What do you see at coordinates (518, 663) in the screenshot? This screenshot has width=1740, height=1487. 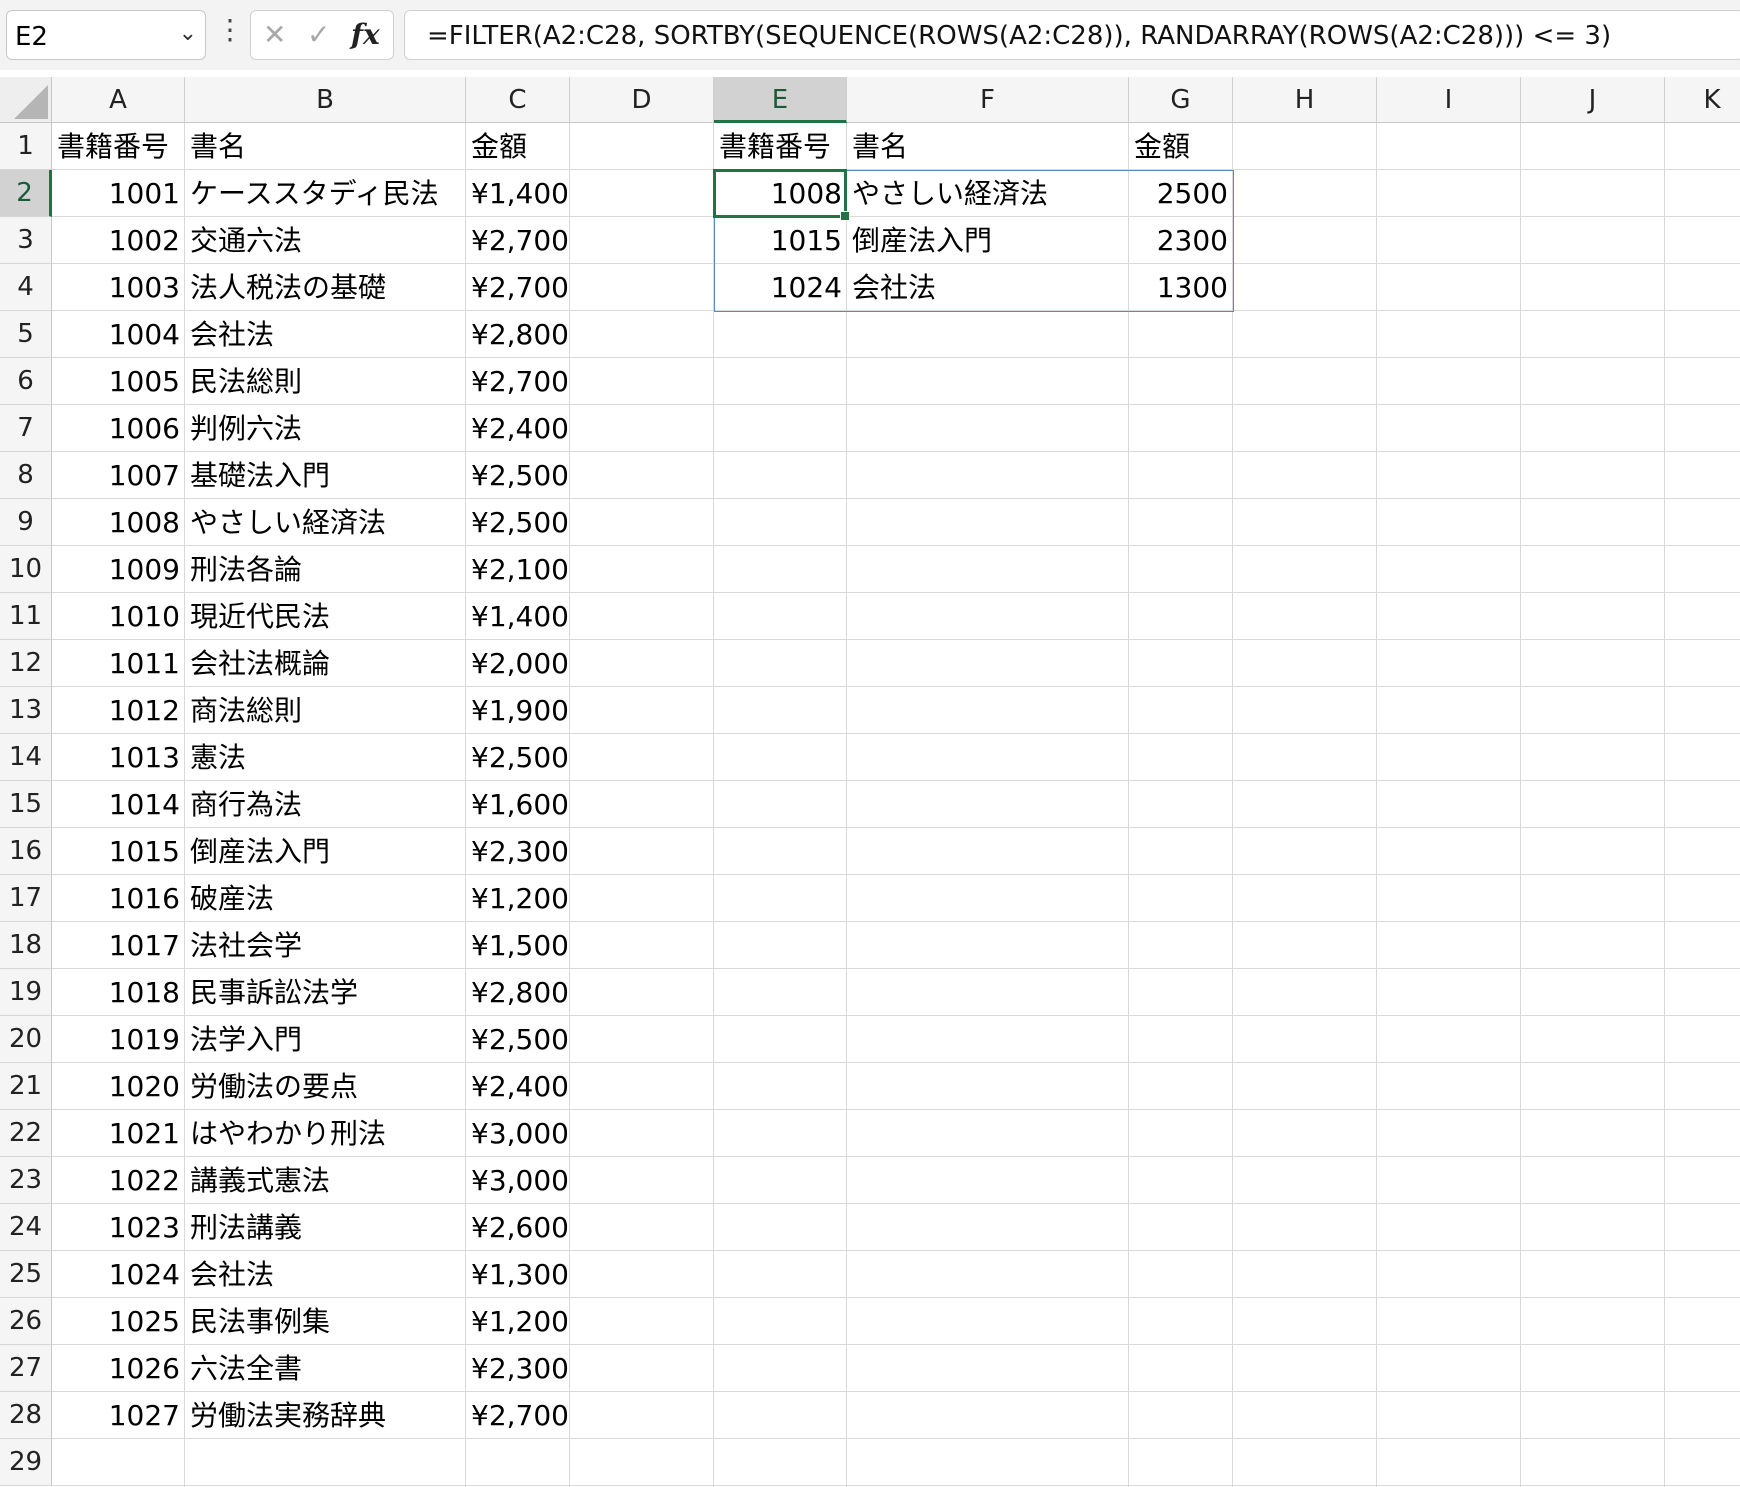 I see `cell-C12: ¥2,000` at bounding box center [518, 663].